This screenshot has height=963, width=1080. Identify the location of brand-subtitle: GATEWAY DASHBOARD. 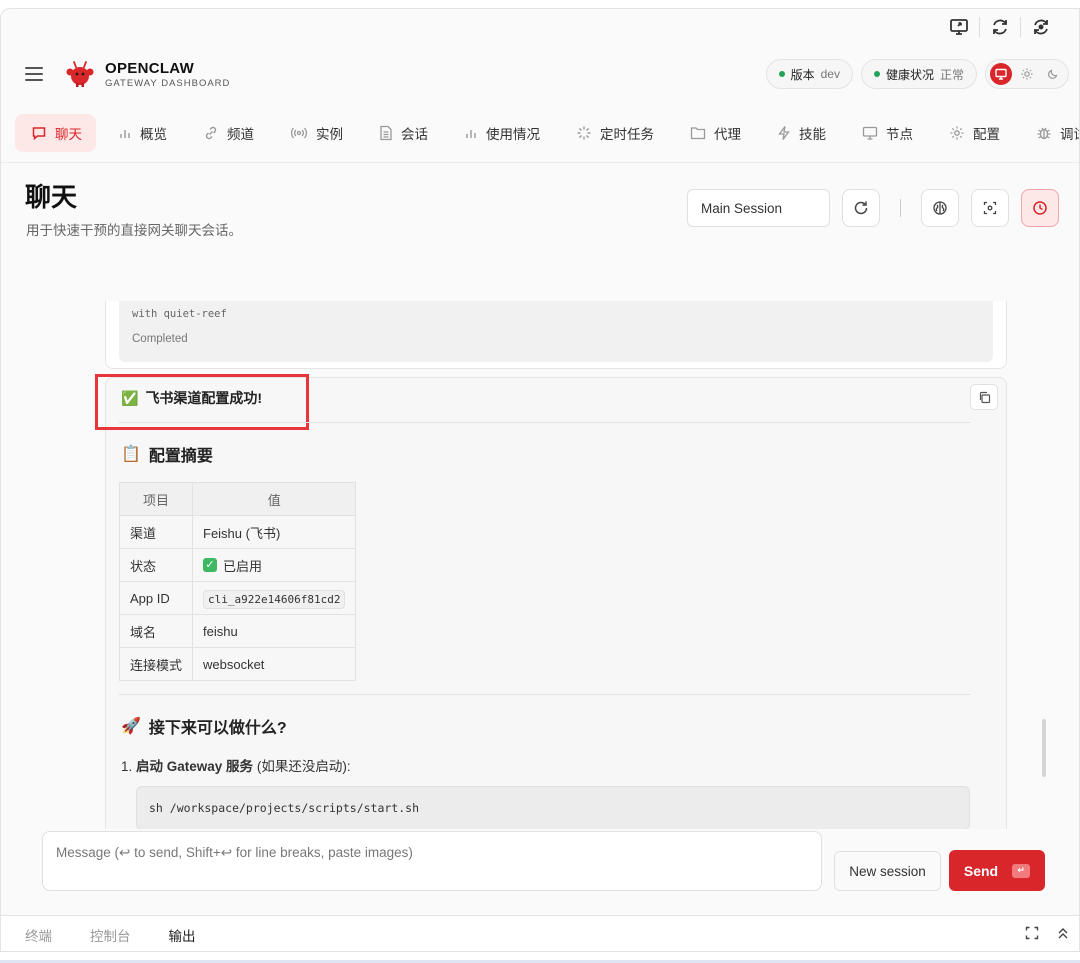
(168, 83).